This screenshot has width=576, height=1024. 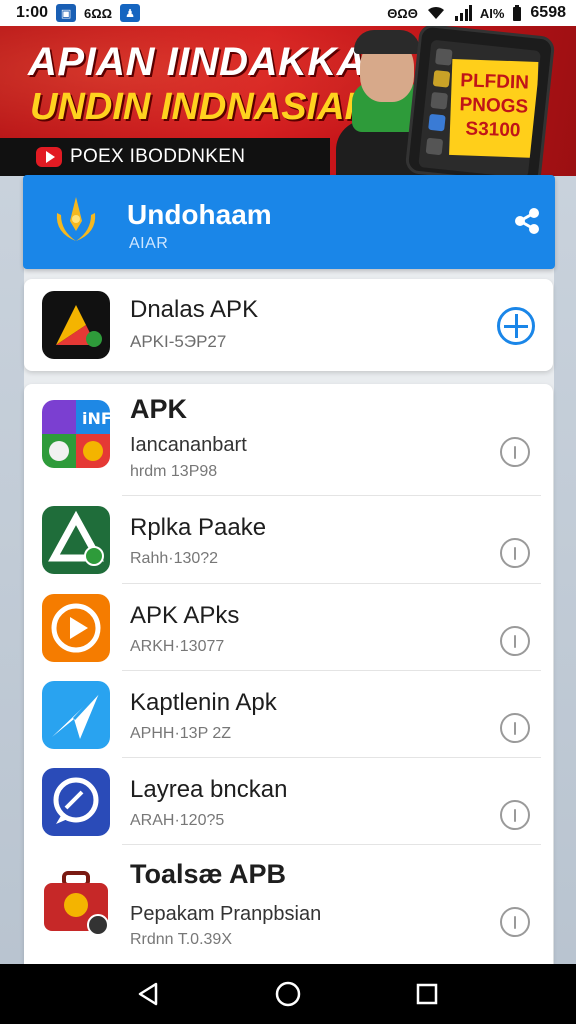 I want to click on list-item-meta: hrdm 13P98, so click(x=174, y=471).